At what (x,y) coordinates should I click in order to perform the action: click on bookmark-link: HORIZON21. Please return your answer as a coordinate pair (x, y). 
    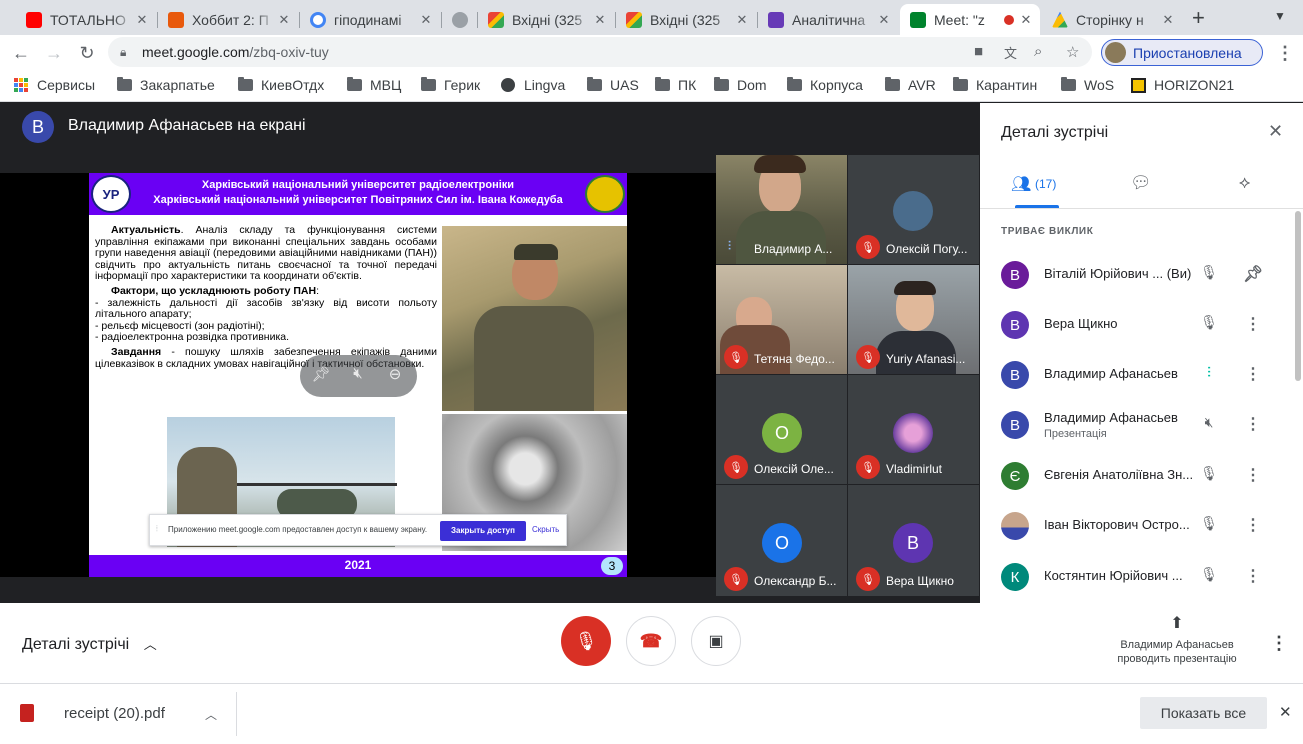
    Looking at the image, I should click on (1182, 85).